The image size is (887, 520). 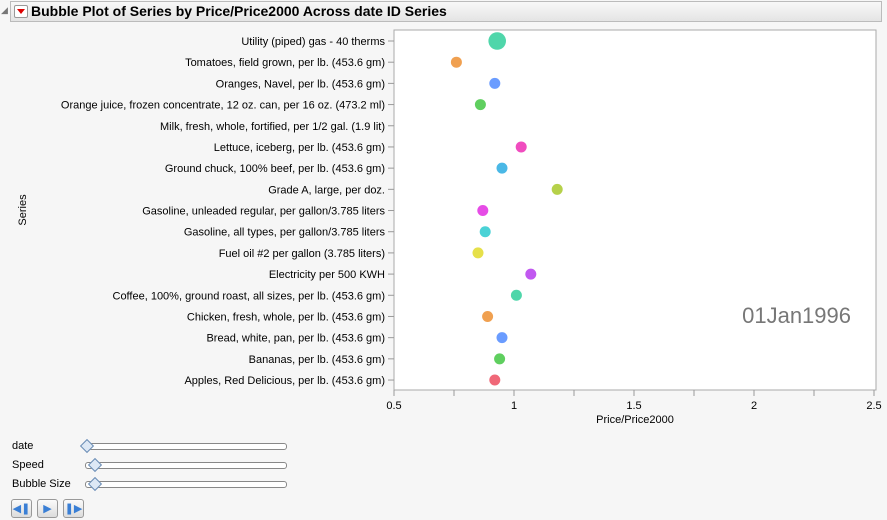 I want to click on date-slider-label: date, so click(x=23, y=446).